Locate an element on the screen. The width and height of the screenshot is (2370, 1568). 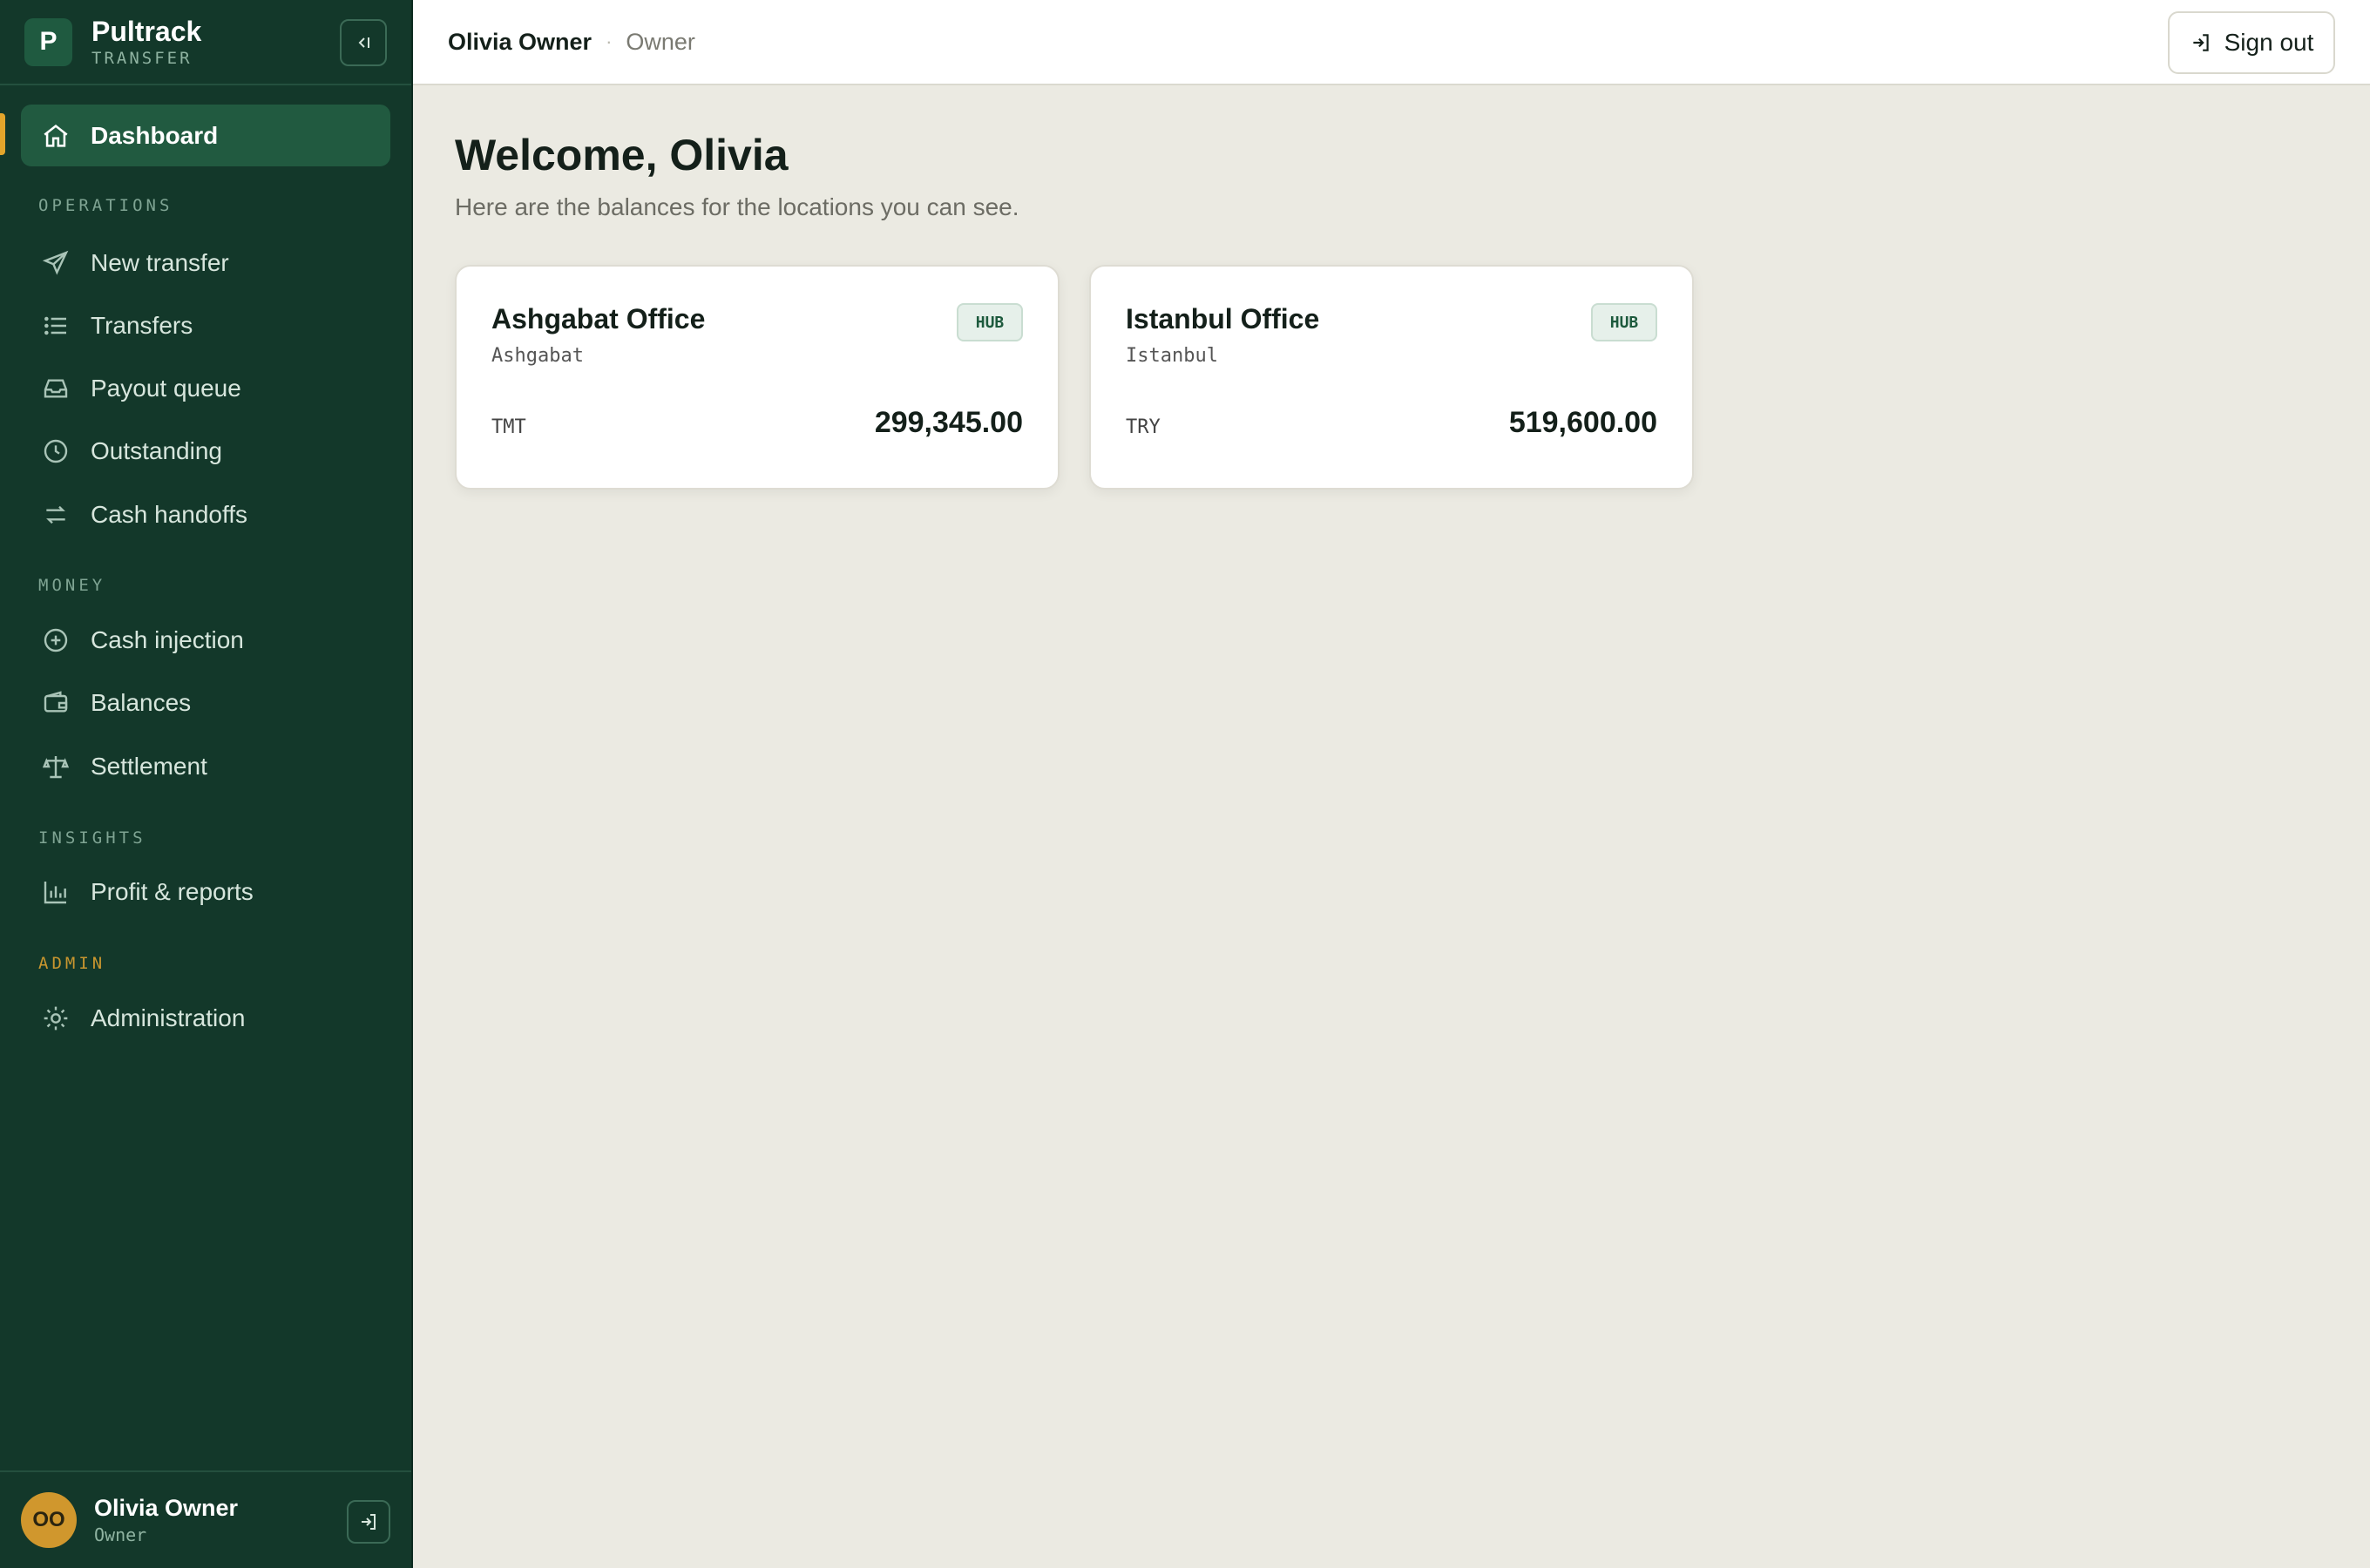
home-icon is located at coordinates (56, 135).